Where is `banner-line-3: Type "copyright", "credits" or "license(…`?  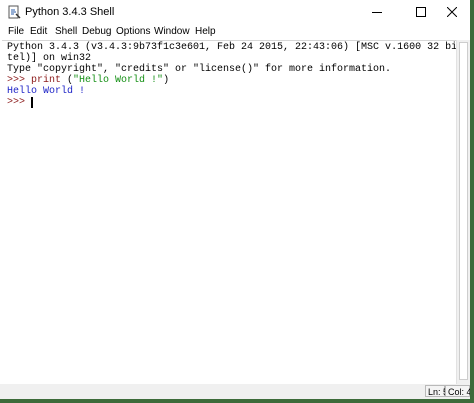
banner-line-3: Type "copyright", "credits" or "license(… is located at coordinates (199, 69).